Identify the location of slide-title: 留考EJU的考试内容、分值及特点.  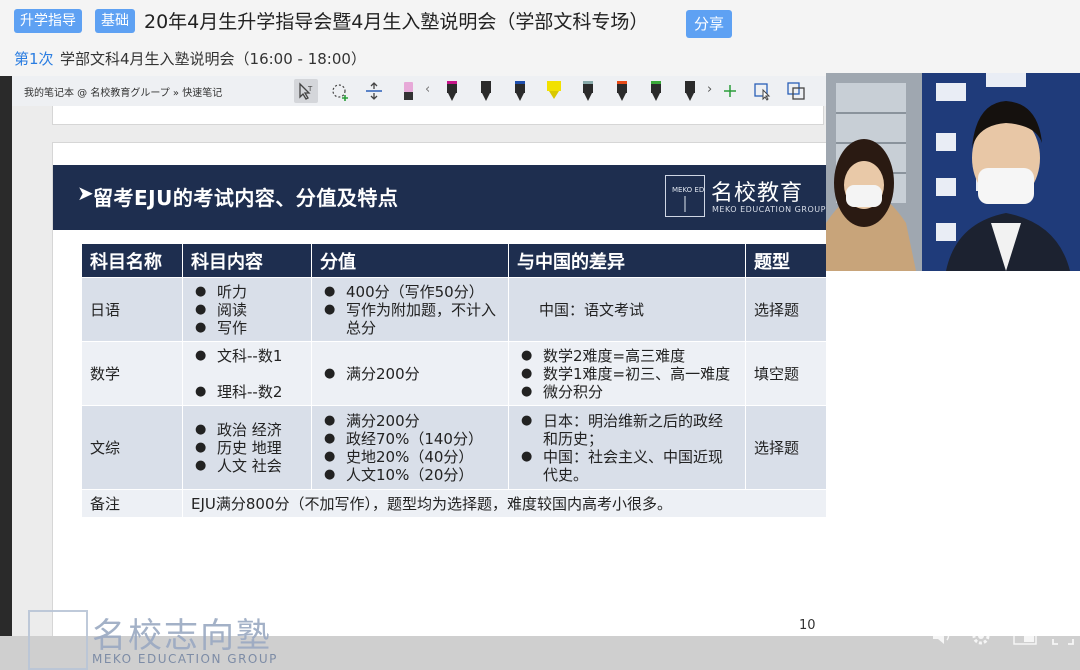
(246, 198).